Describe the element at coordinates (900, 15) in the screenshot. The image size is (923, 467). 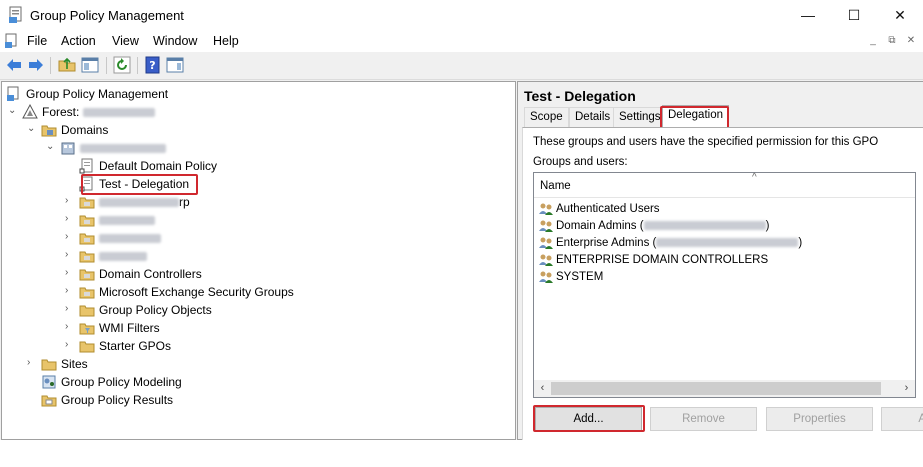
I see `close-button: ✕` at that location.